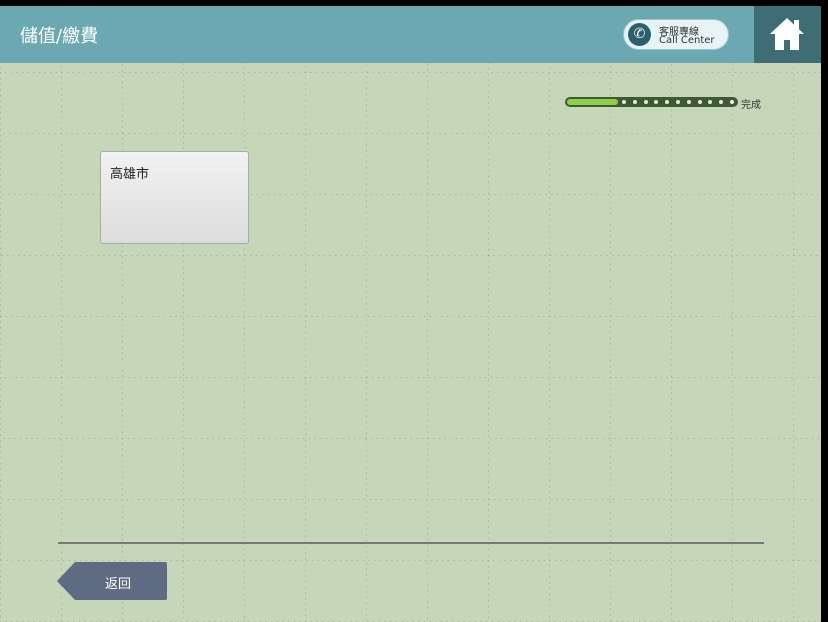 The width and height of the screenshot is (828, 622). I want to click on back-button: 返回, so click(112, 581).